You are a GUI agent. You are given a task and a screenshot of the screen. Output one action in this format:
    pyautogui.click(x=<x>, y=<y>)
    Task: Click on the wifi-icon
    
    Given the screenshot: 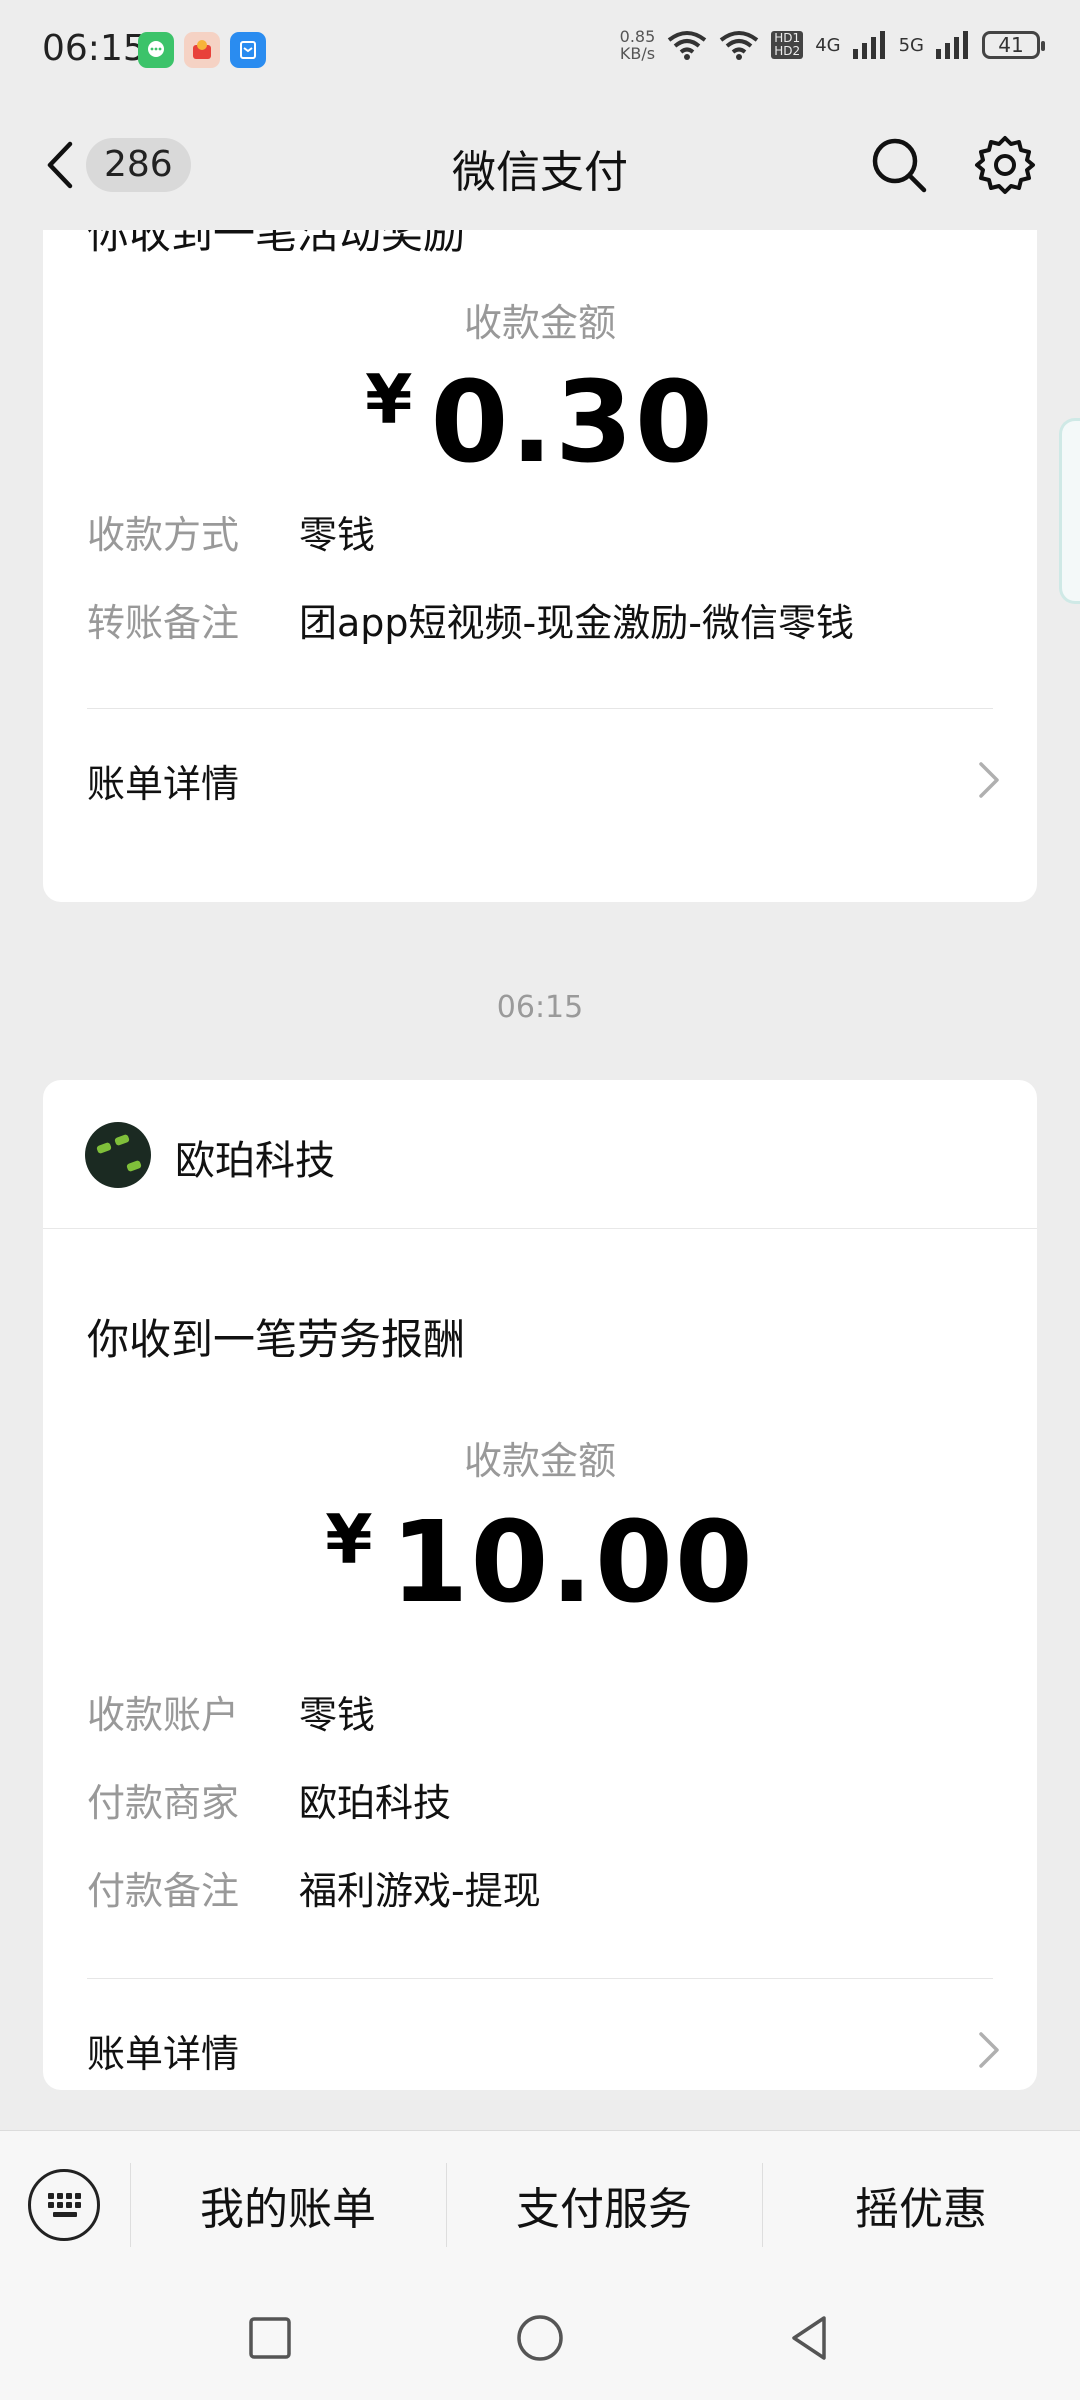 What is the action you would take?
    pyautogui.click(x=687, y=45)
    